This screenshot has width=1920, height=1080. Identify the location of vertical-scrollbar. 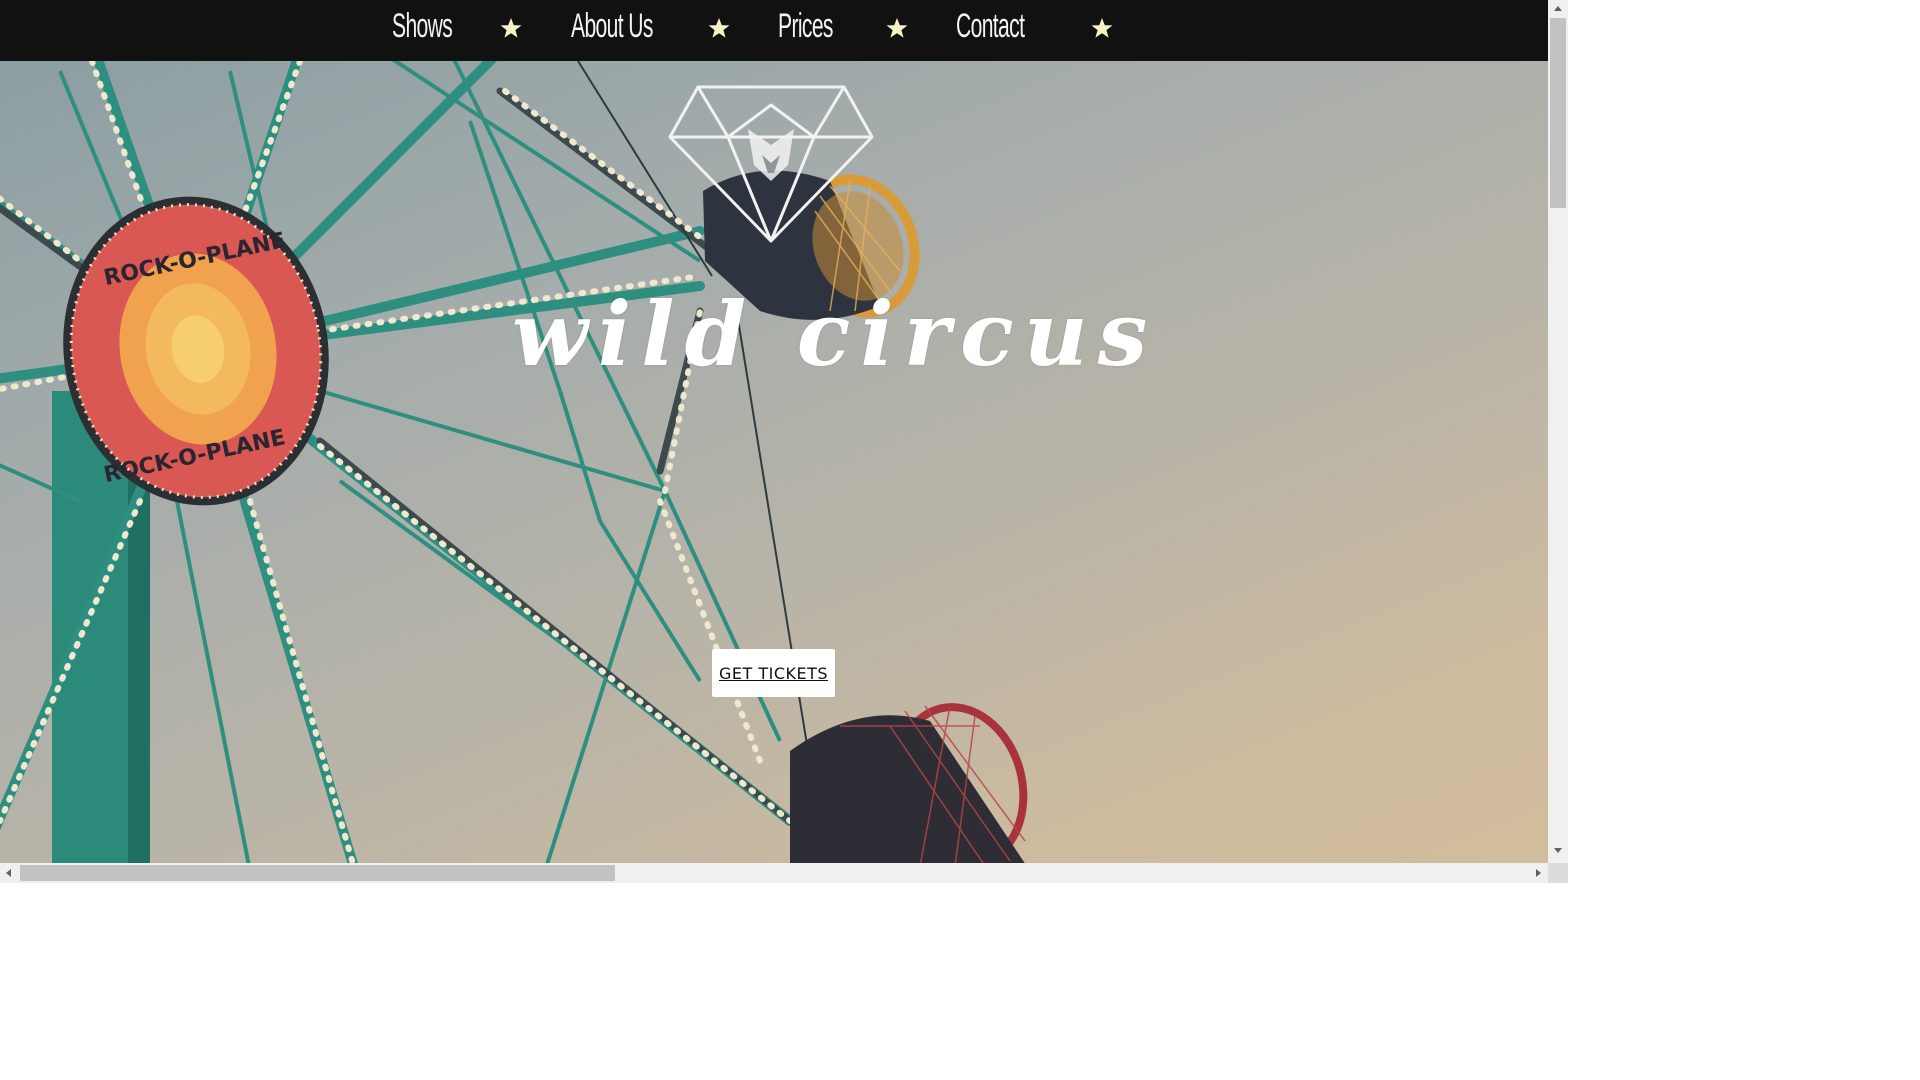
(1558, 431).